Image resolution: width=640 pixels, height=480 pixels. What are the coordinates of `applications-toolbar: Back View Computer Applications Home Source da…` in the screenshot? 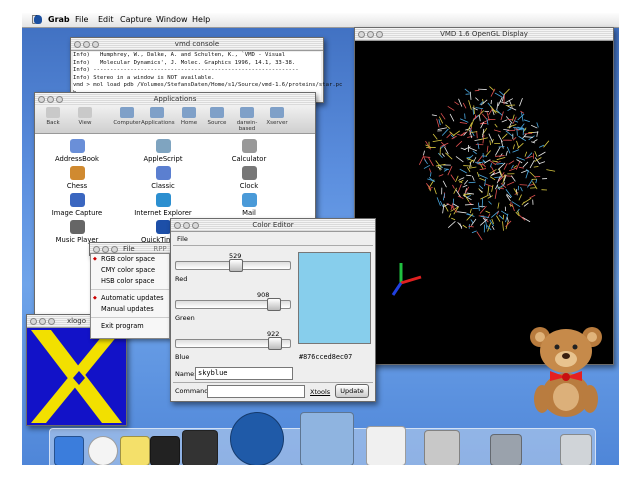 It's located at (175, 119).